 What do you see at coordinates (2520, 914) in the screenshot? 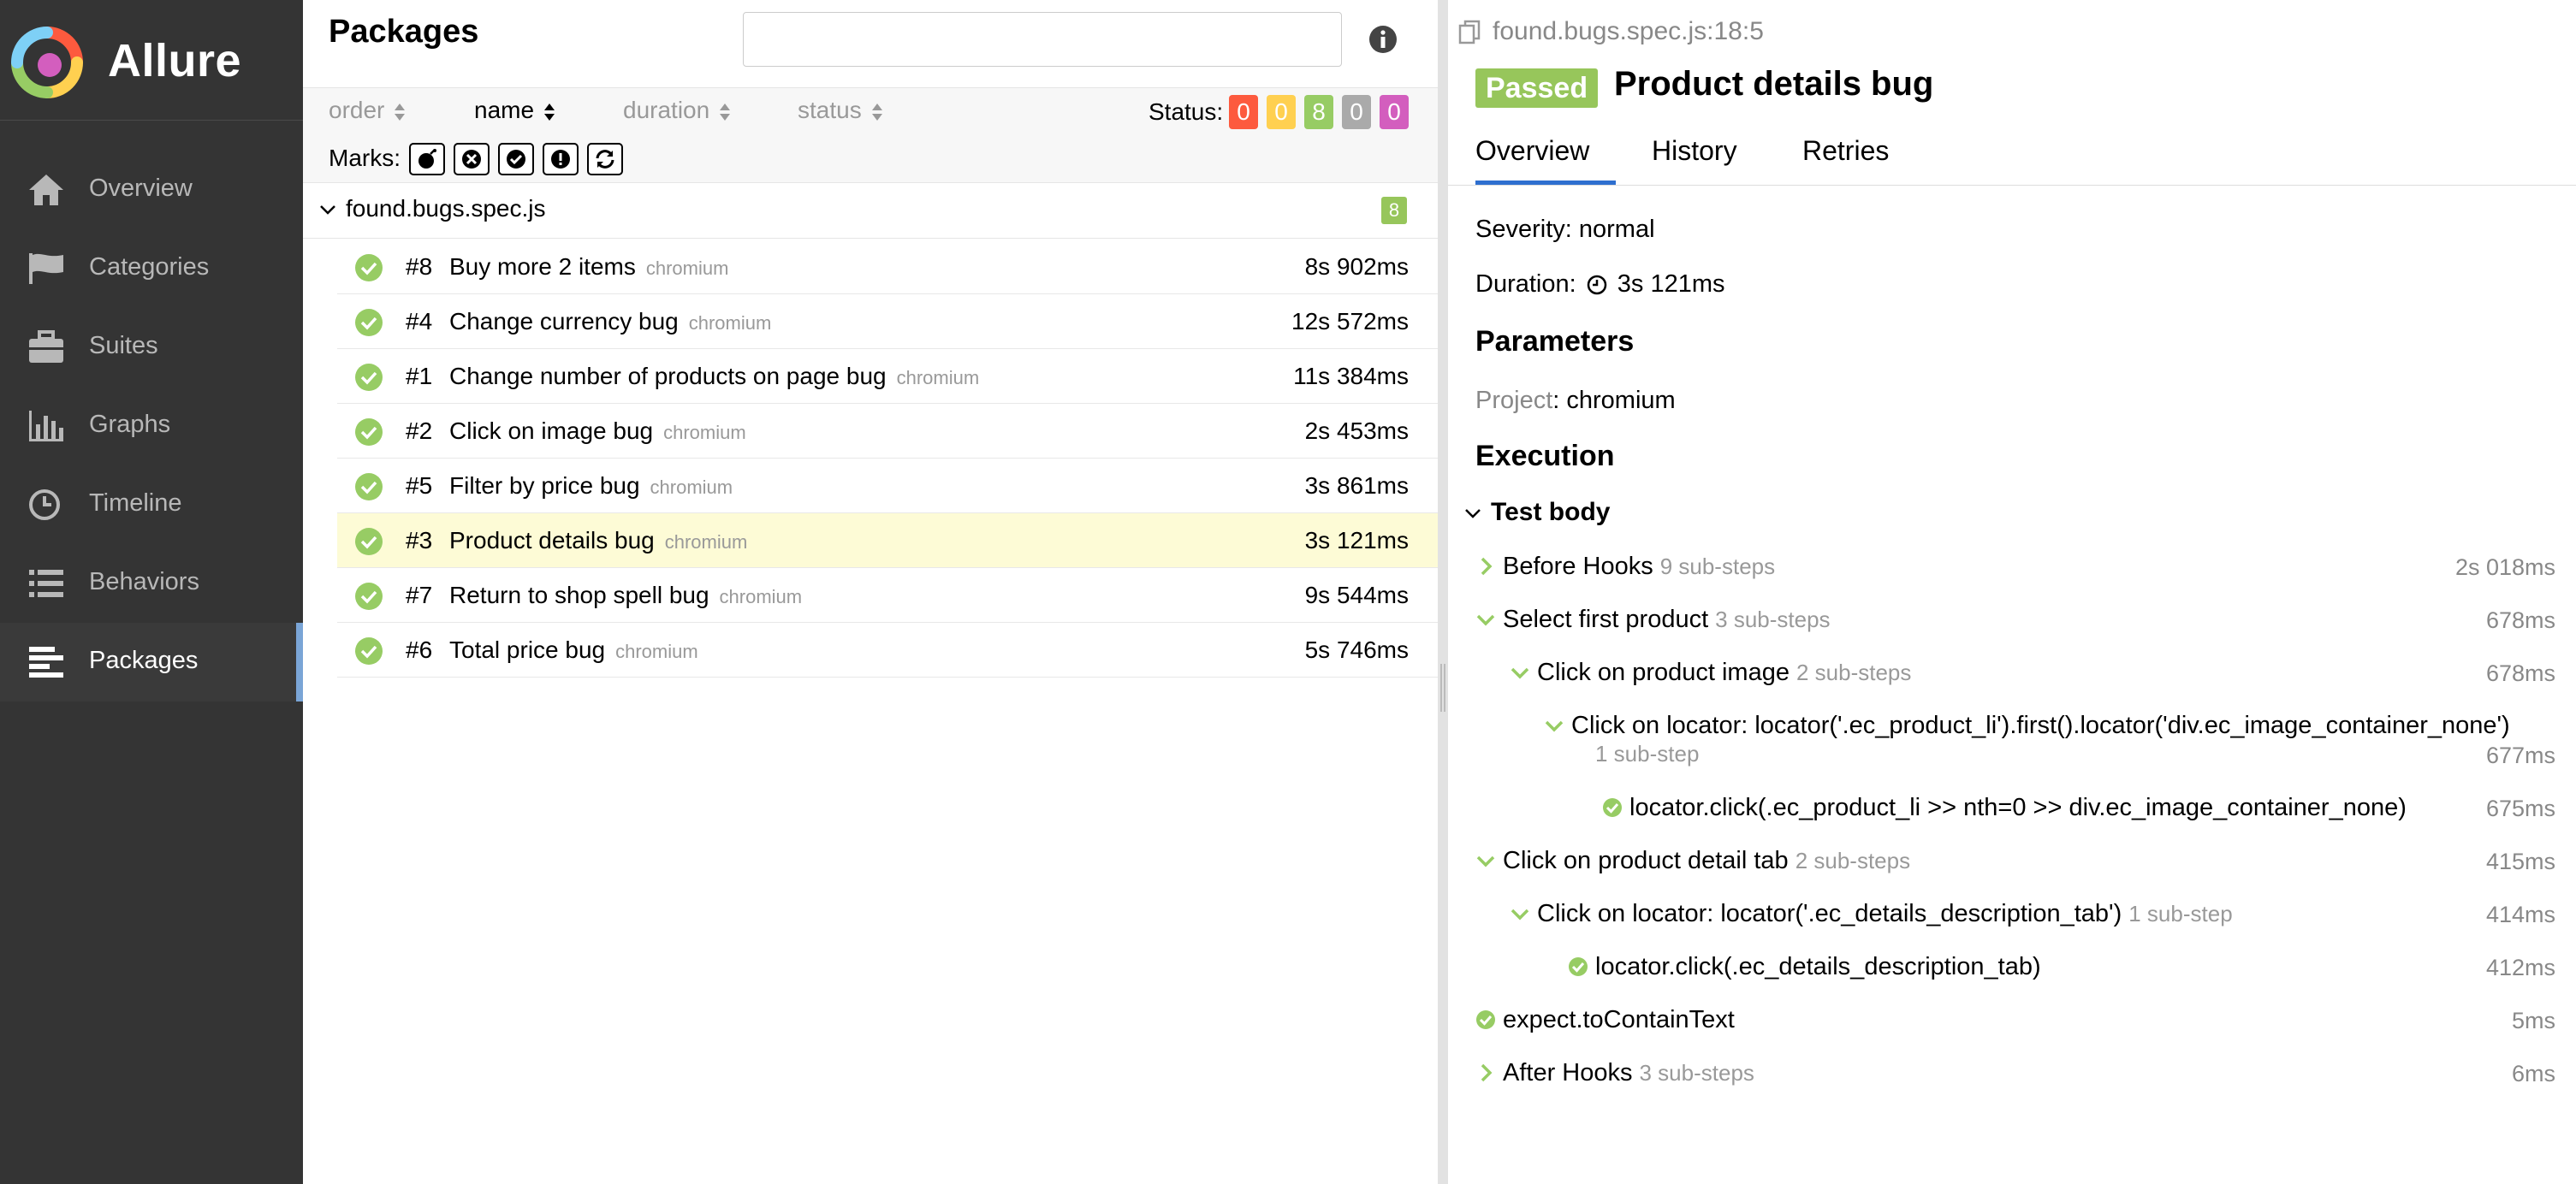
I see `step-duration: 414ms` at bounding box center [2520, 914].